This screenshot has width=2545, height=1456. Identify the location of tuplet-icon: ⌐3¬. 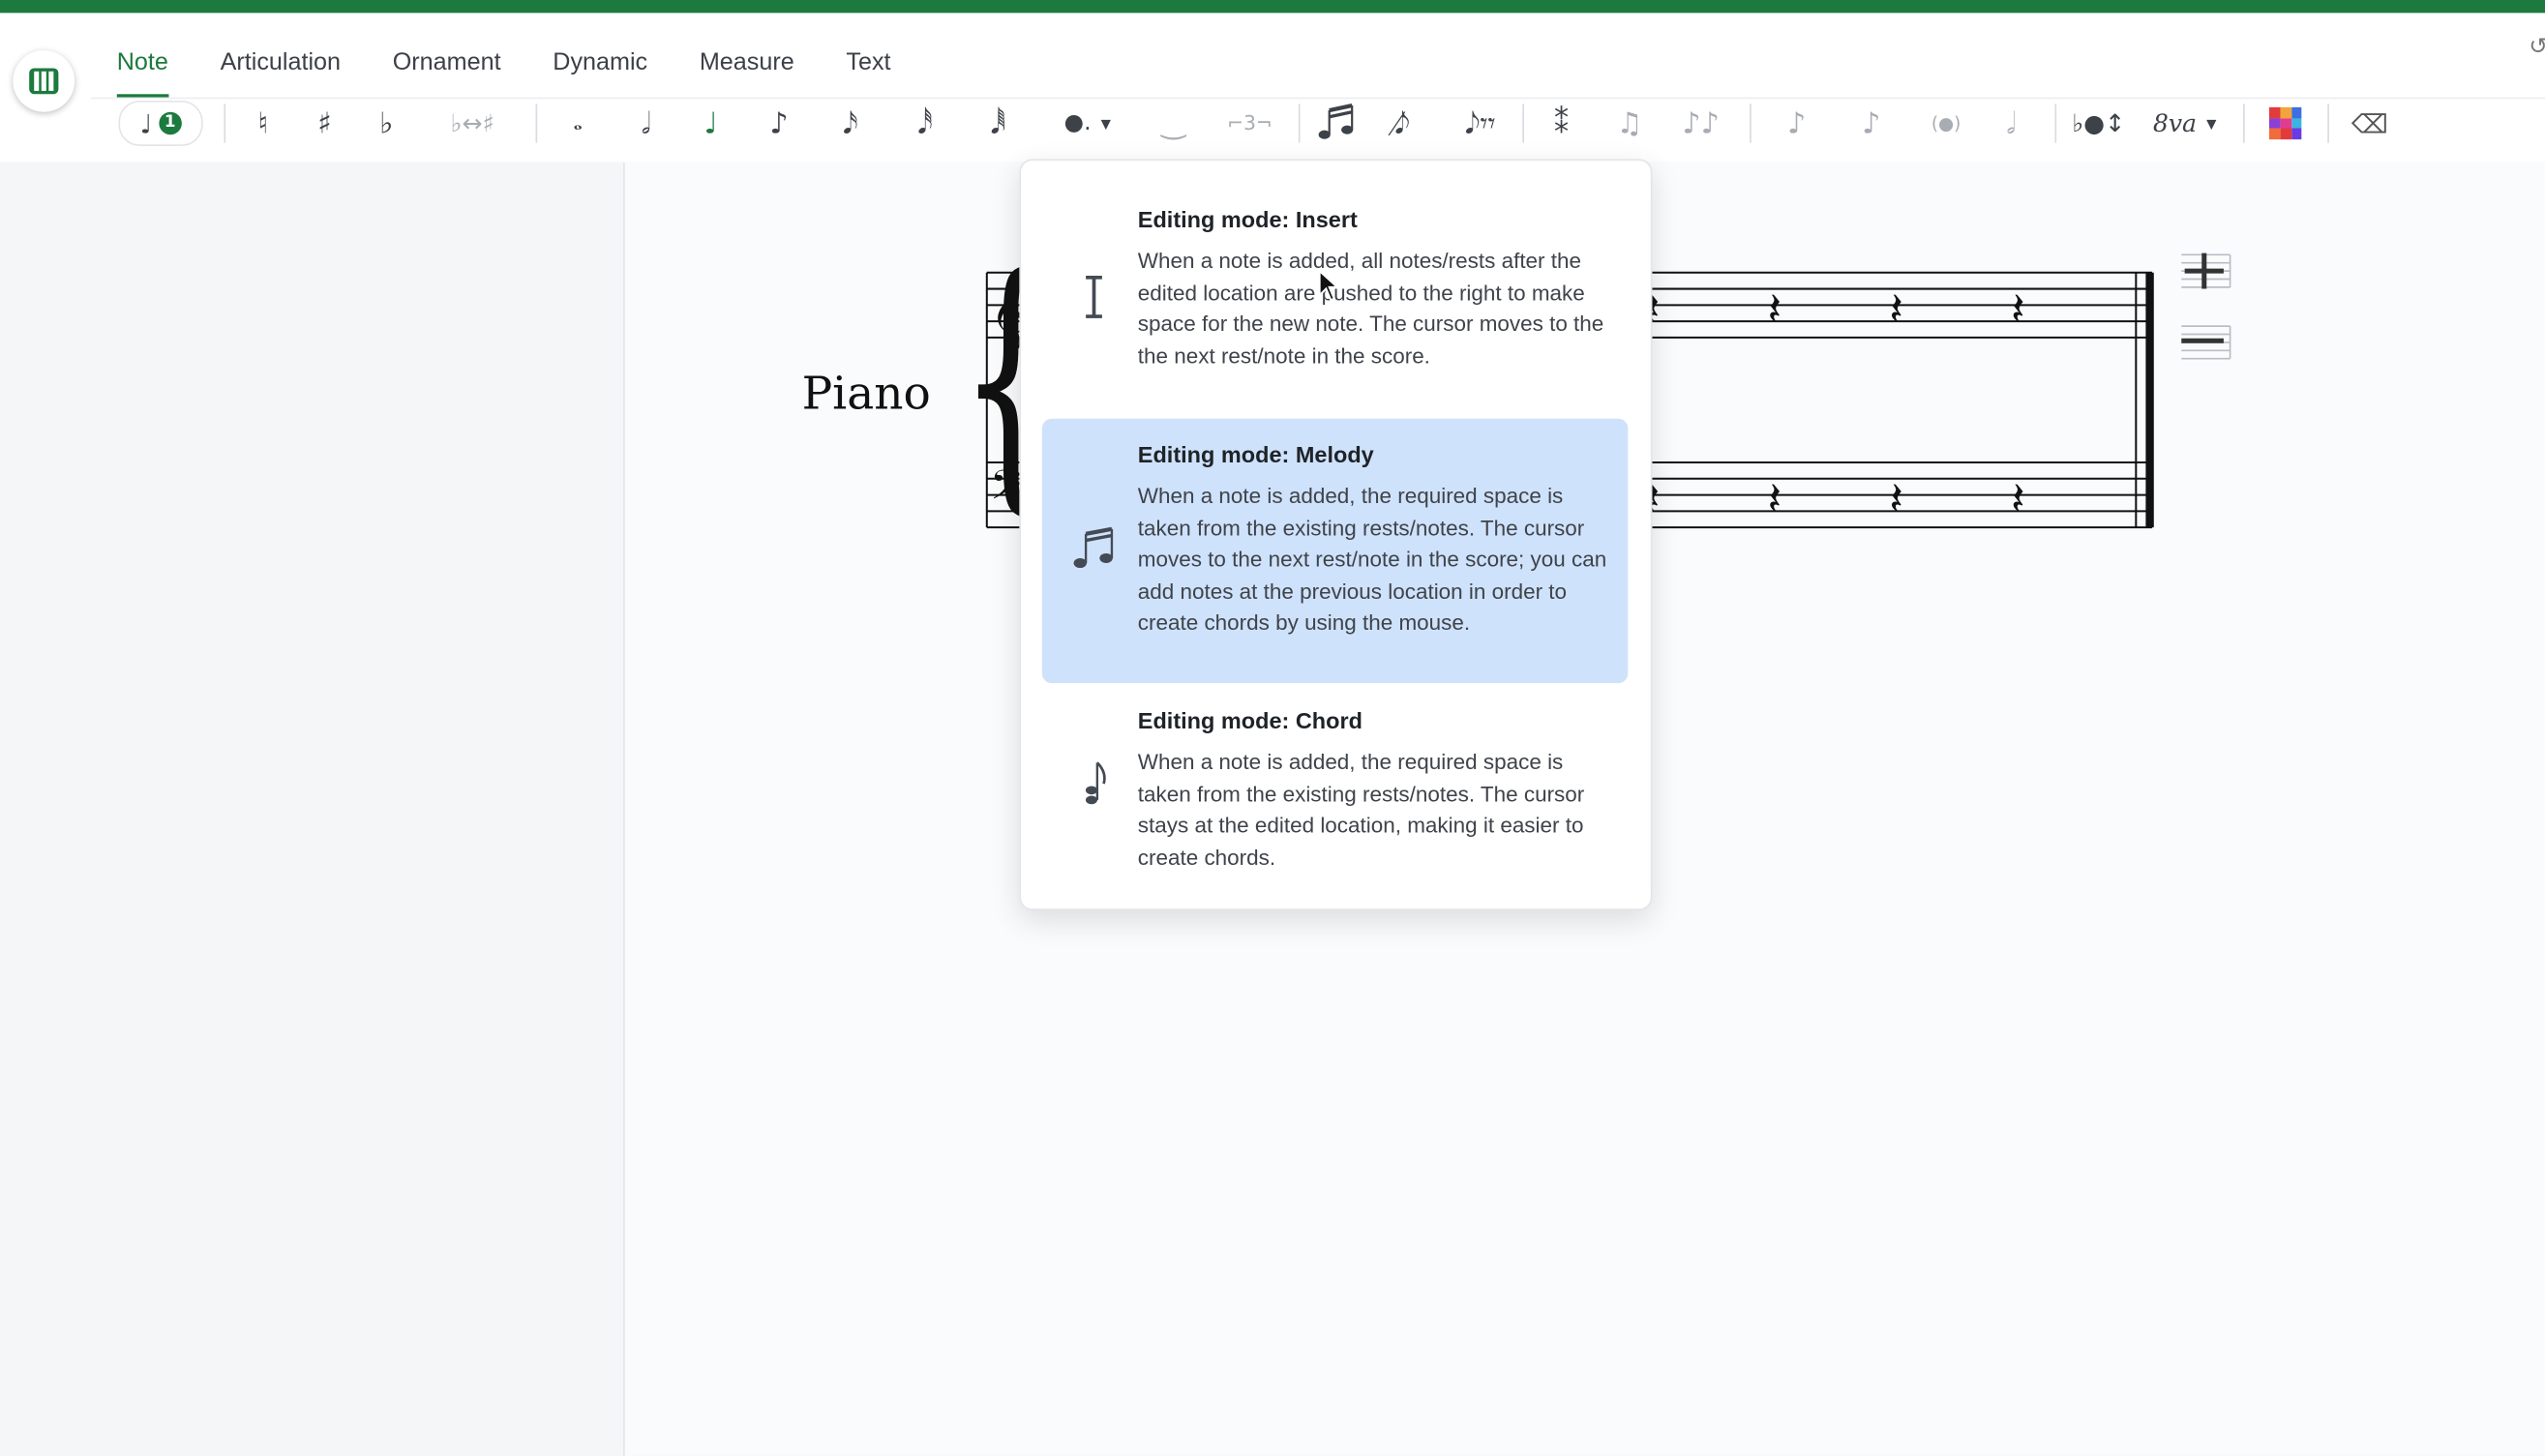
(1249, 124).